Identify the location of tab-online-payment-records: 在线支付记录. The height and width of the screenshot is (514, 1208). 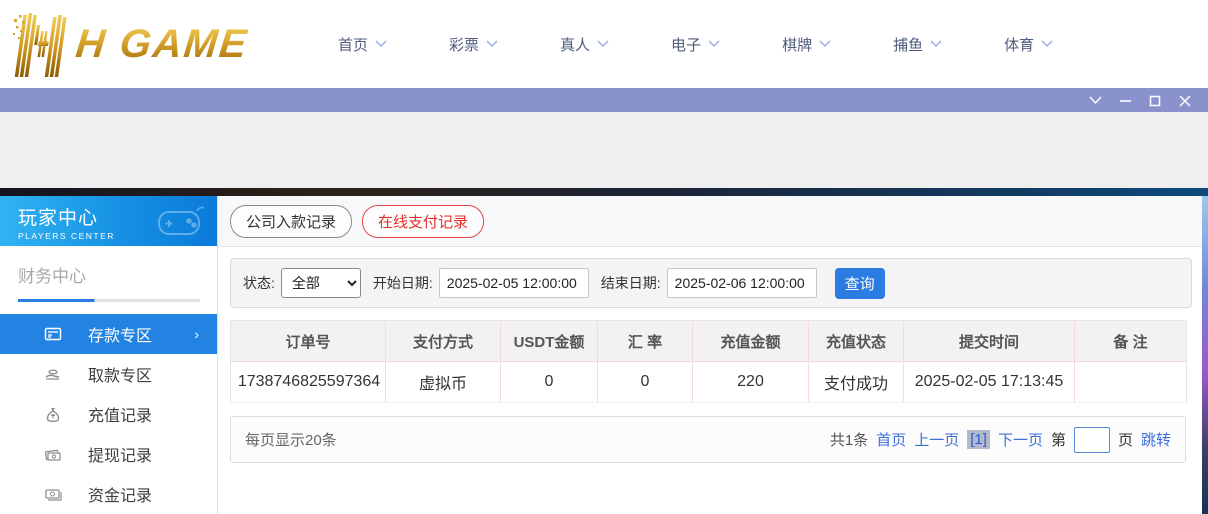
(423, 221).